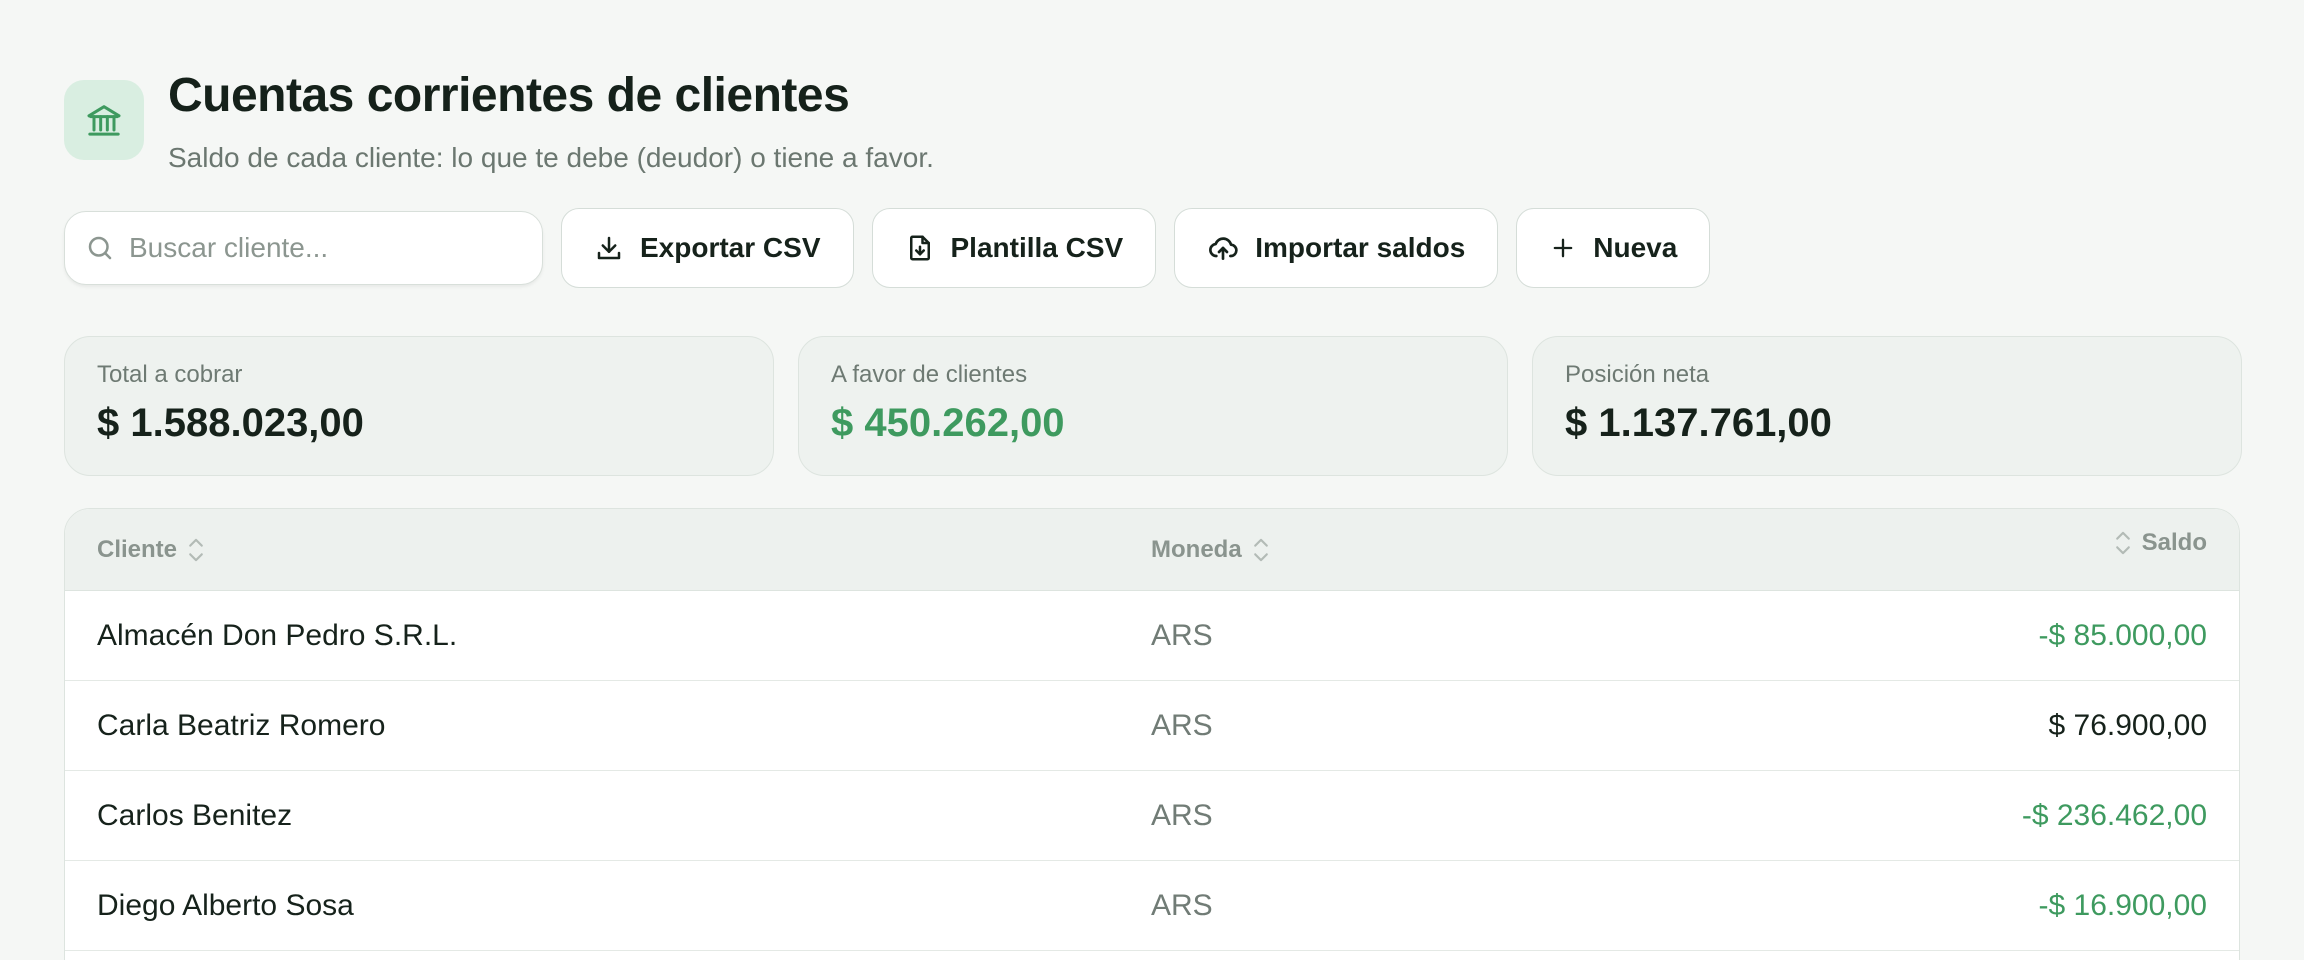 The width and height of the screenshot is (2304, 960). I want to click on table-row: Carla Beatriz Romero ARS $ 76.900,00, so click(1152, 726).